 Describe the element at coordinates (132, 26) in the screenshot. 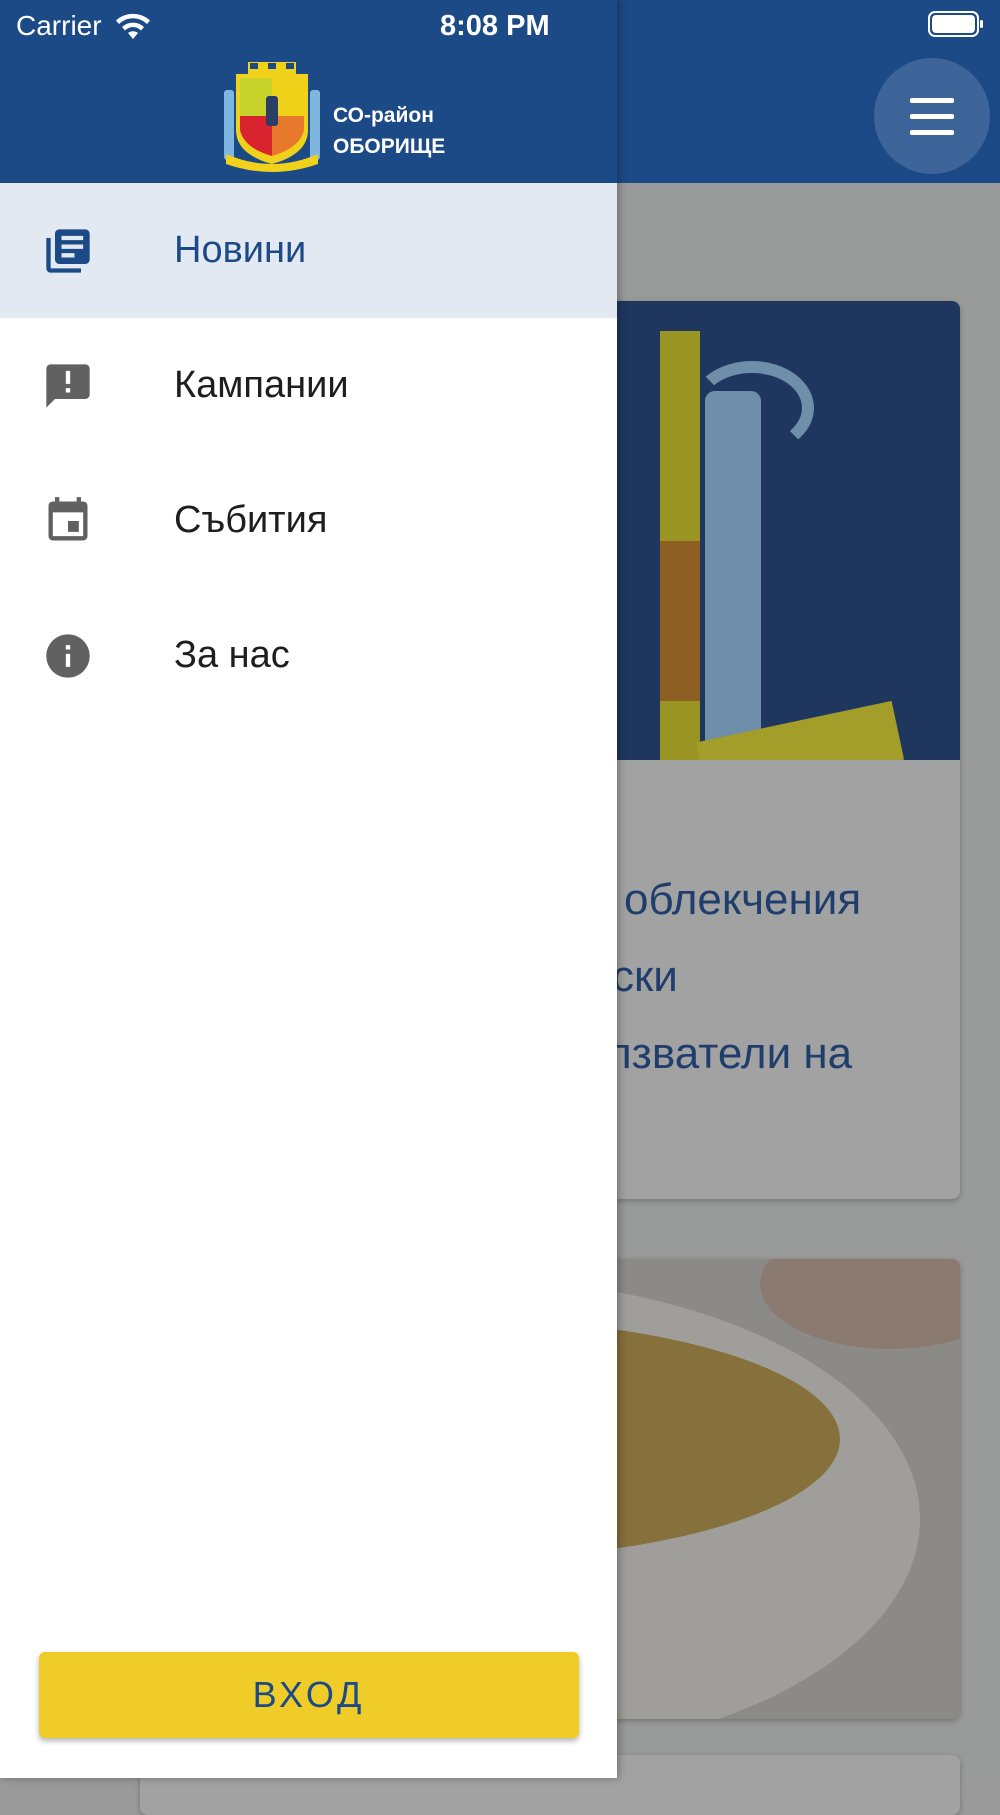

I see `wifi-icon` at that location.